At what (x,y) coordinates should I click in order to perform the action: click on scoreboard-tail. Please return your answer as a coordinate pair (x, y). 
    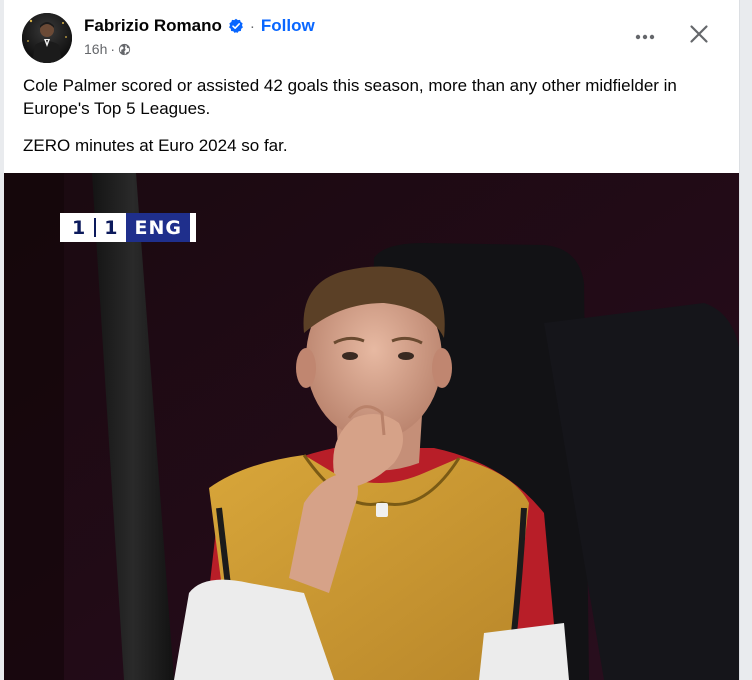
    Looking at the image, I should click on (192, 227).